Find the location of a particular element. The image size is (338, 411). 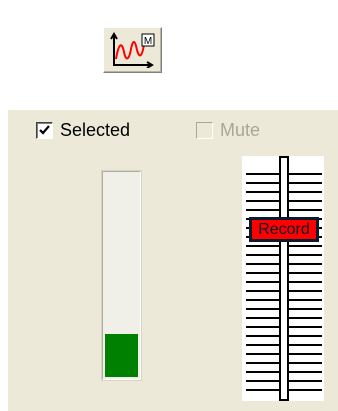

level-meter is located at coordinates (121, 275).